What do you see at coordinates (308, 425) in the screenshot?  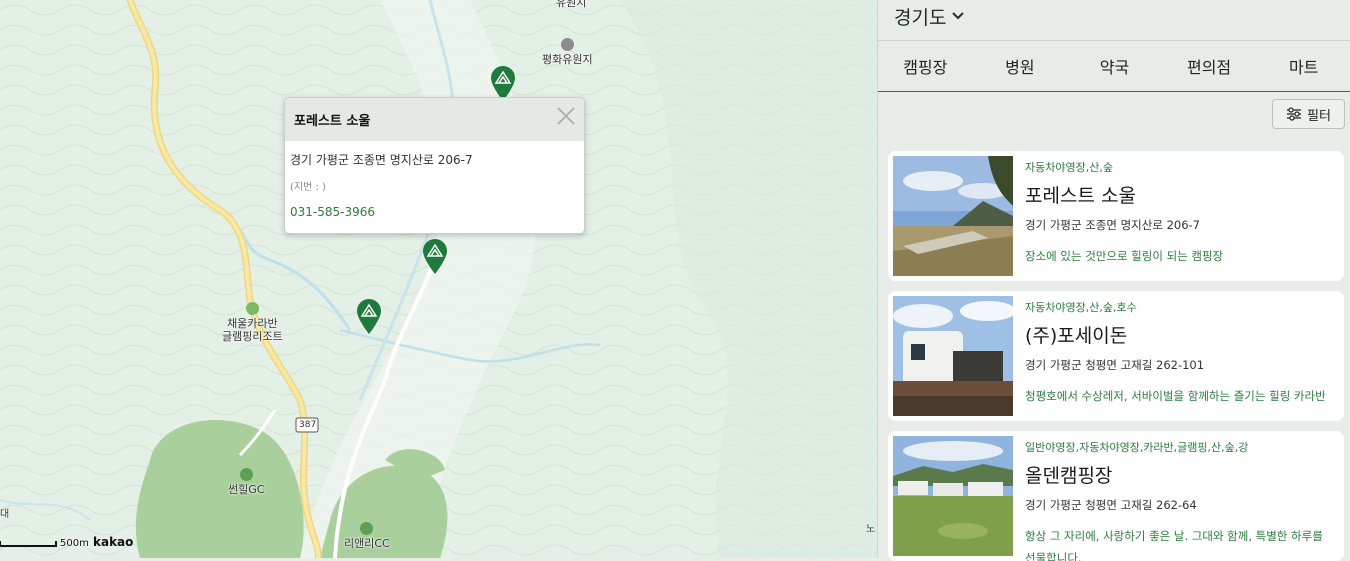 I see `route-number: 387` at bounding box center [308, 425].